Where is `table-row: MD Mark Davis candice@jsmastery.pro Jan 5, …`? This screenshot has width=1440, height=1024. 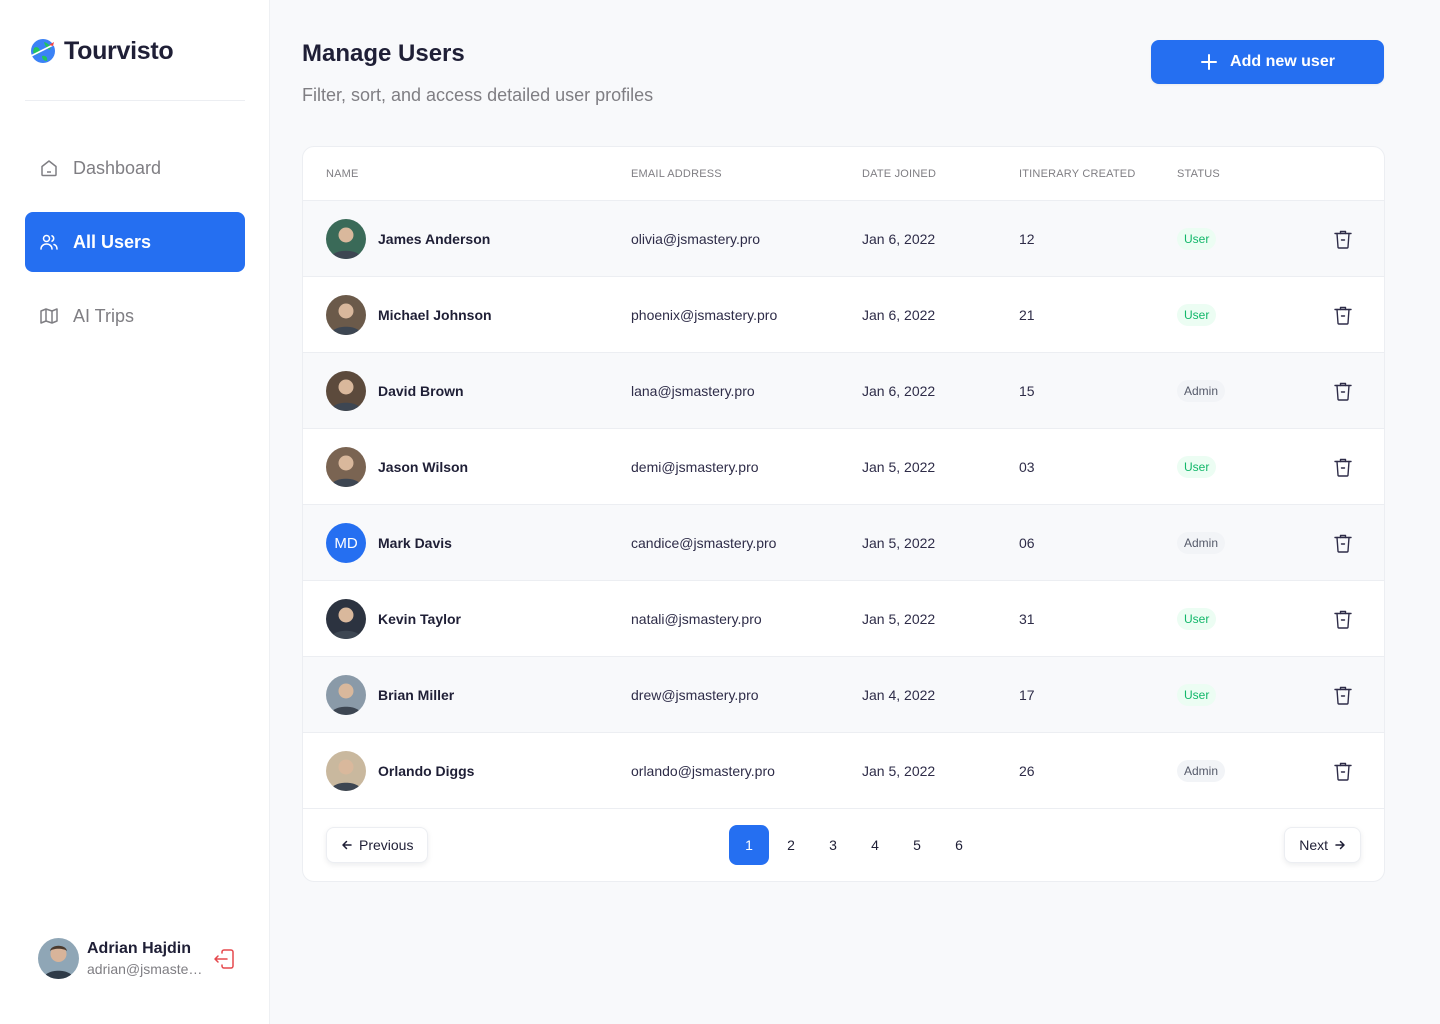
table-row: MD Mark Davis candice@jsmastery.pro Jan 5, … is located at coordinates (843, 543).